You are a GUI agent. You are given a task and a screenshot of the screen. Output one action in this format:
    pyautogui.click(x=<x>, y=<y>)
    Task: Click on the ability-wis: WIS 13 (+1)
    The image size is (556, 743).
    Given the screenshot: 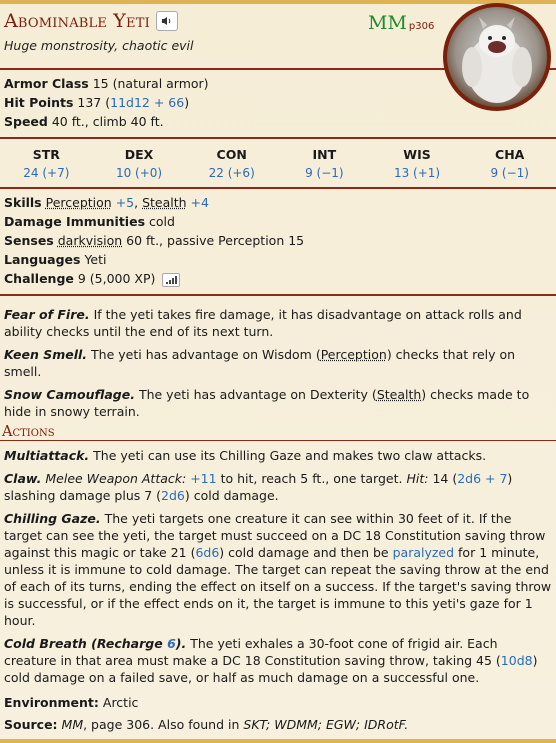 What is the action you would take?
    pyautogui.click(x=417, y=164)
    